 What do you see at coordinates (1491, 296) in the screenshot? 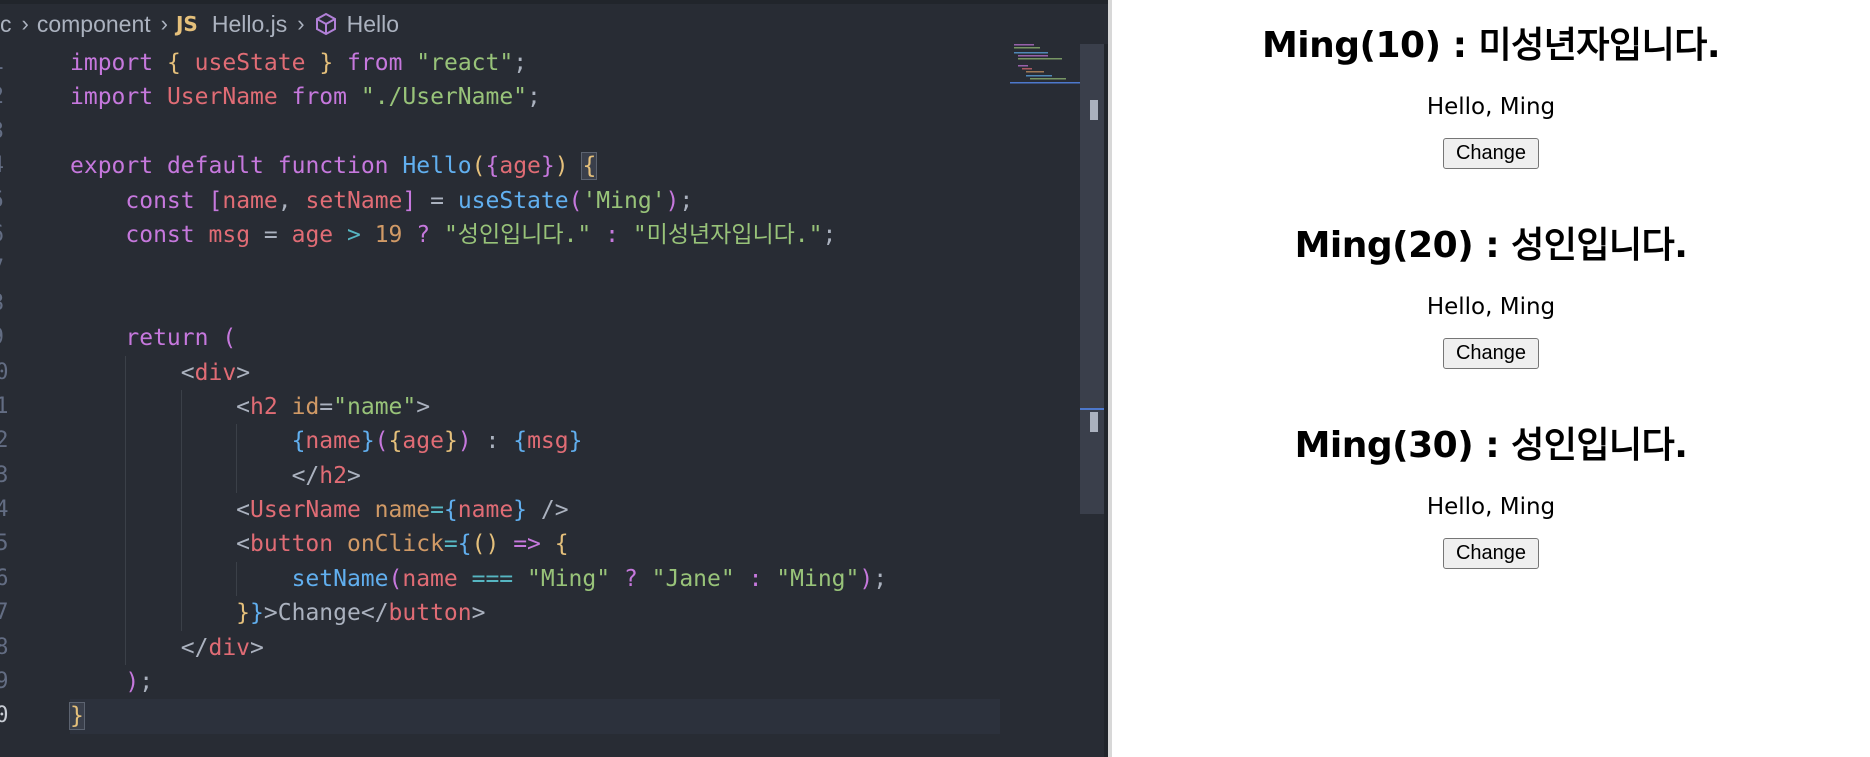
I see `hello-component: Ming(20) : 성인입니다. Hello, Ming Change` at bounding box center [1491, 296].